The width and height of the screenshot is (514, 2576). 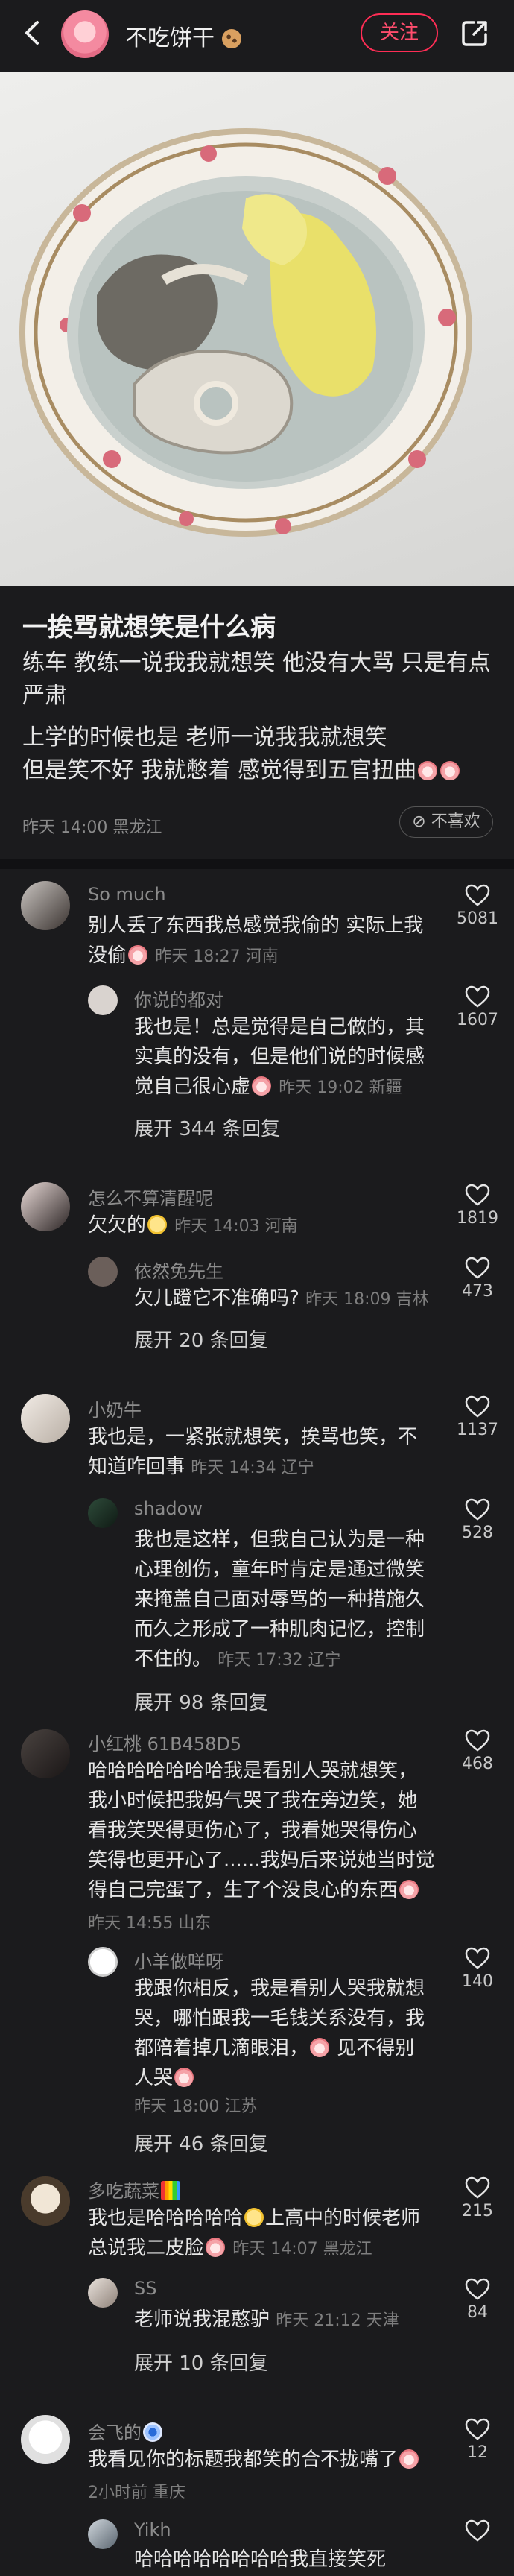 I want to click on reply-username: shadow, so click(x=168, y=1509).